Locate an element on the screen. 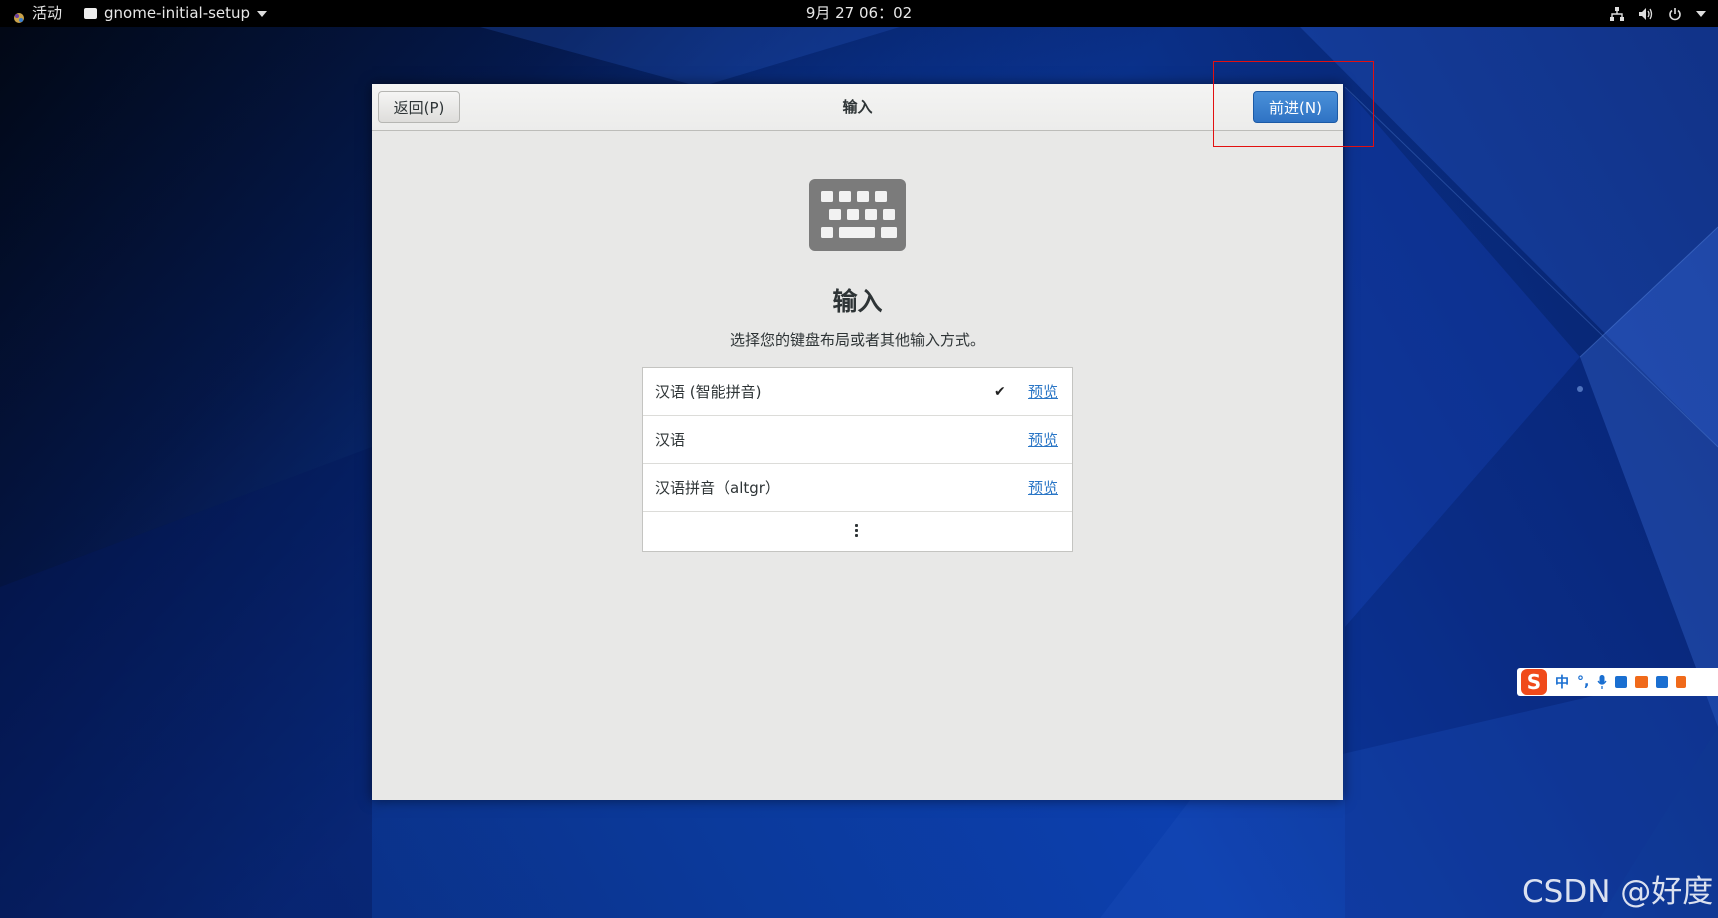  toolbox-icon is located at coordinates (1662, 682).